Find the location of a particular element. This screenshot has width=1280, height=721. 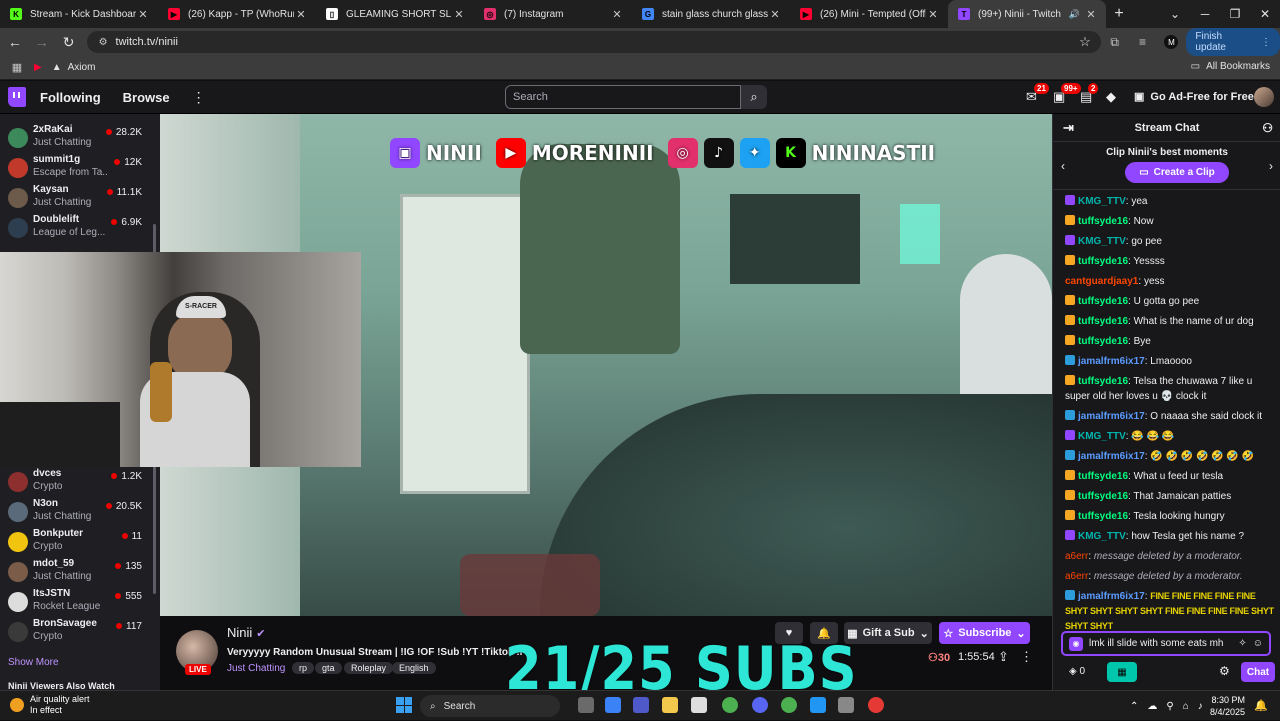

bookmark-youtube: ▶ is located at coordinates (38, 67).